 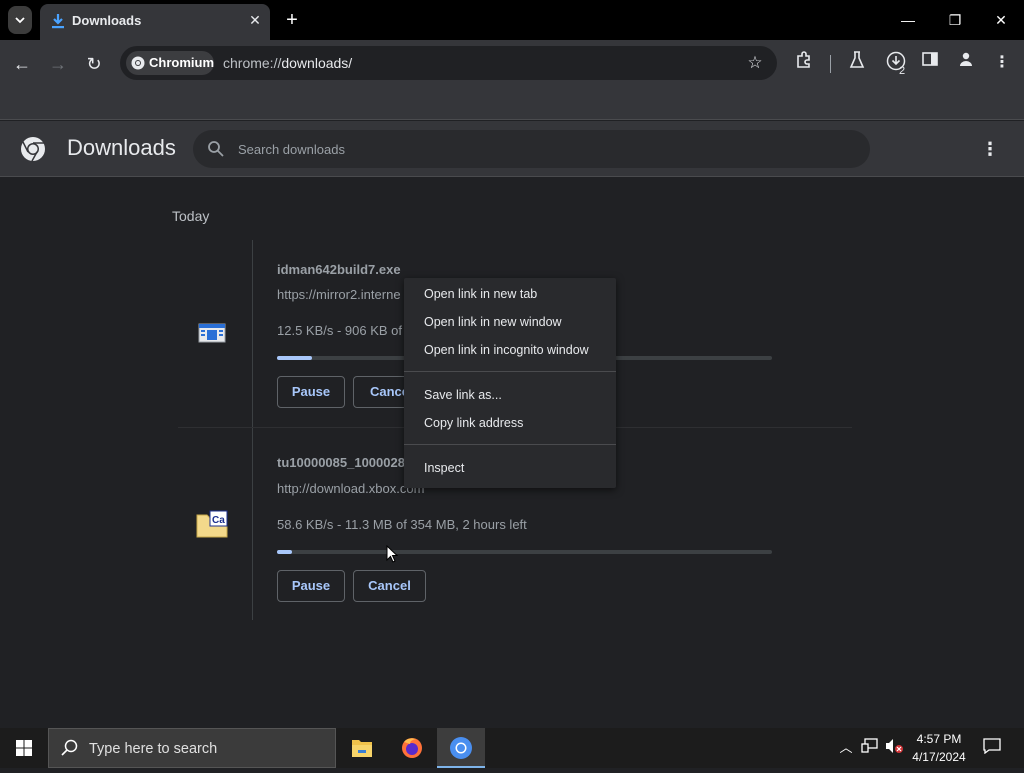 I want to click on bookmark-bar, so click(x=512, y=103).